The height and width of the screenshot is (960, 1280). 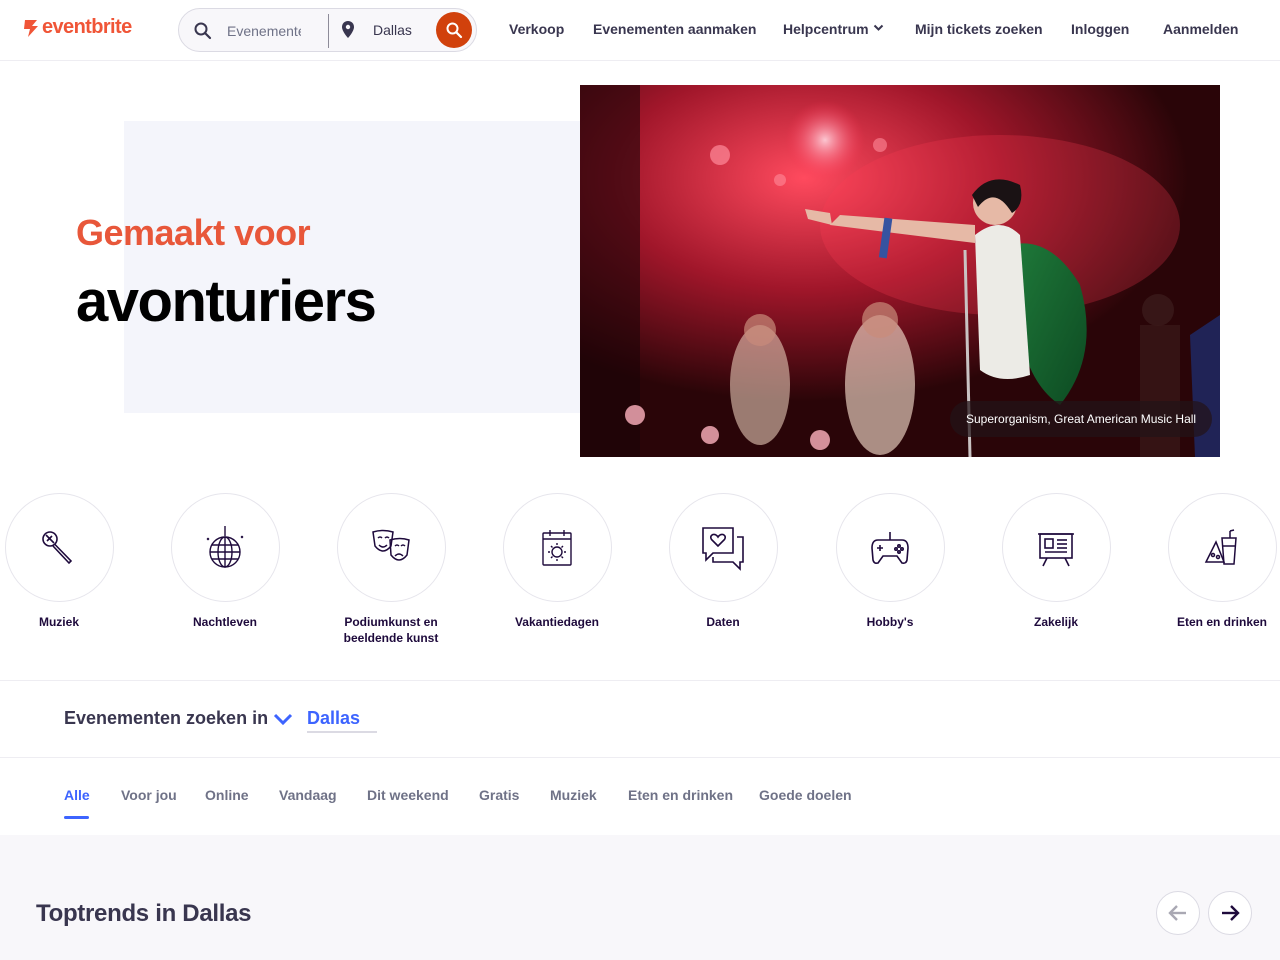 I want to click on carousel-prev-button, so click(x=1178, y=913).